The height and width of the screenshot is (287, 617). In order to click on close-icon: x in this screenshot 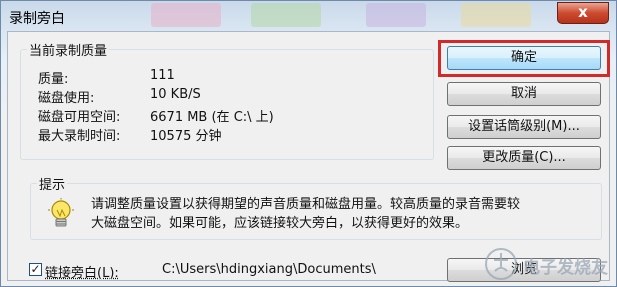, I will do `click(583, 12)`.